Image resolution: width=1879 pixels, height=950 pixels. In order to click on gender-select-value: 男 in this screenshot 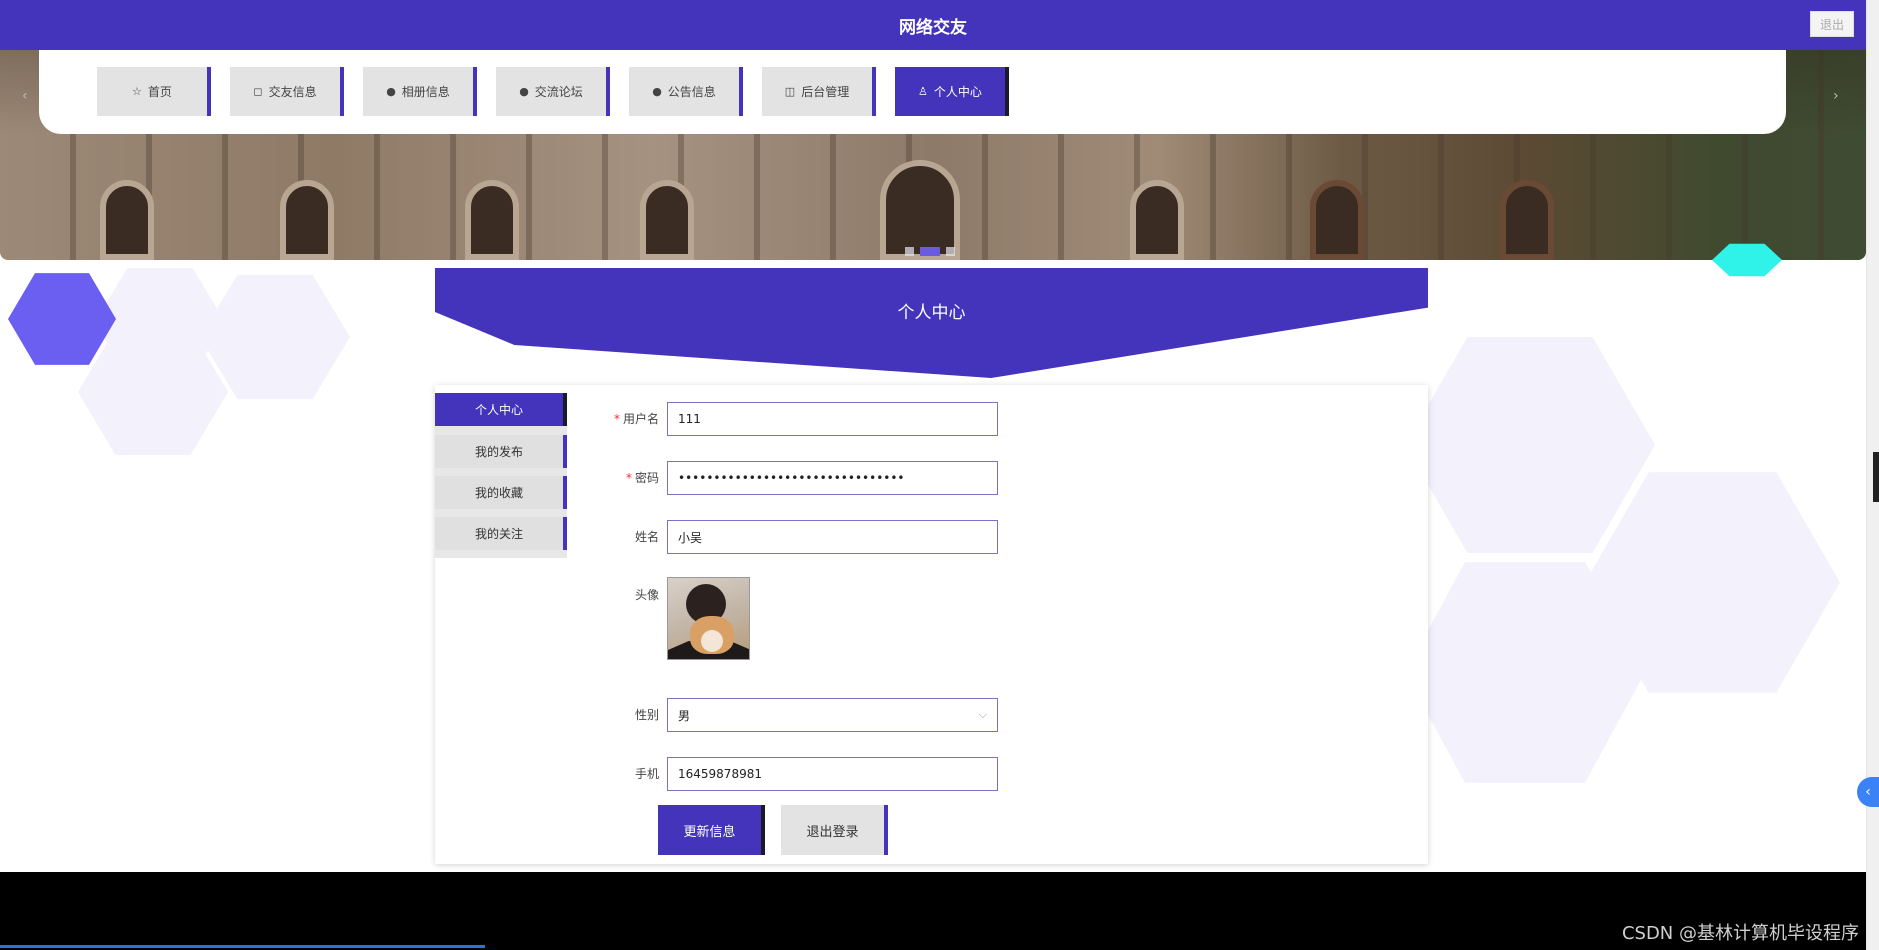, I will do `click(684, 715)`.